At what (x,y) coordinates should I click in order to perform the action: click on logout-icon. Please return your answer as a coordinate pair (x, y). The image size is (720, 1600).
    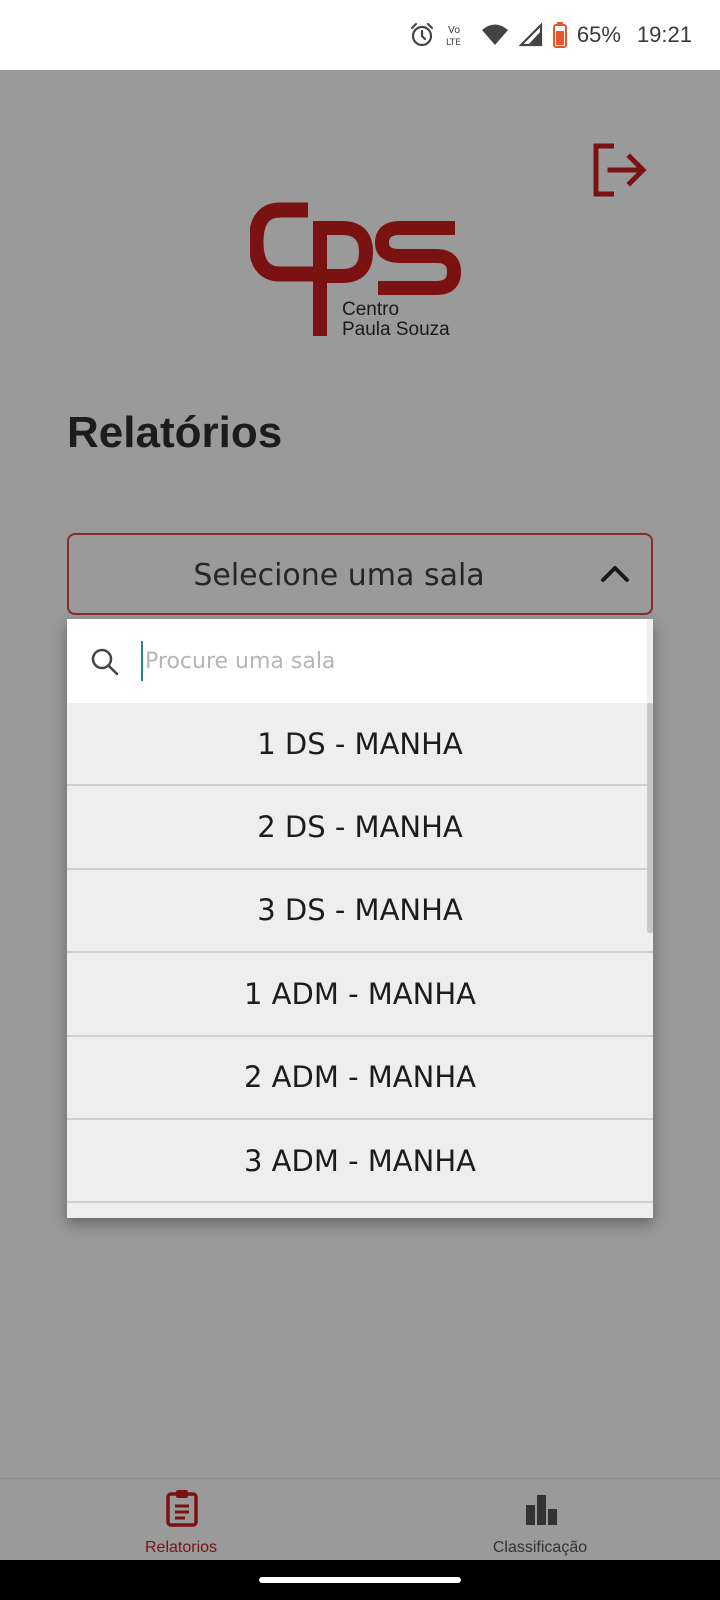
    Looking at the image, I should click on (620, 170).